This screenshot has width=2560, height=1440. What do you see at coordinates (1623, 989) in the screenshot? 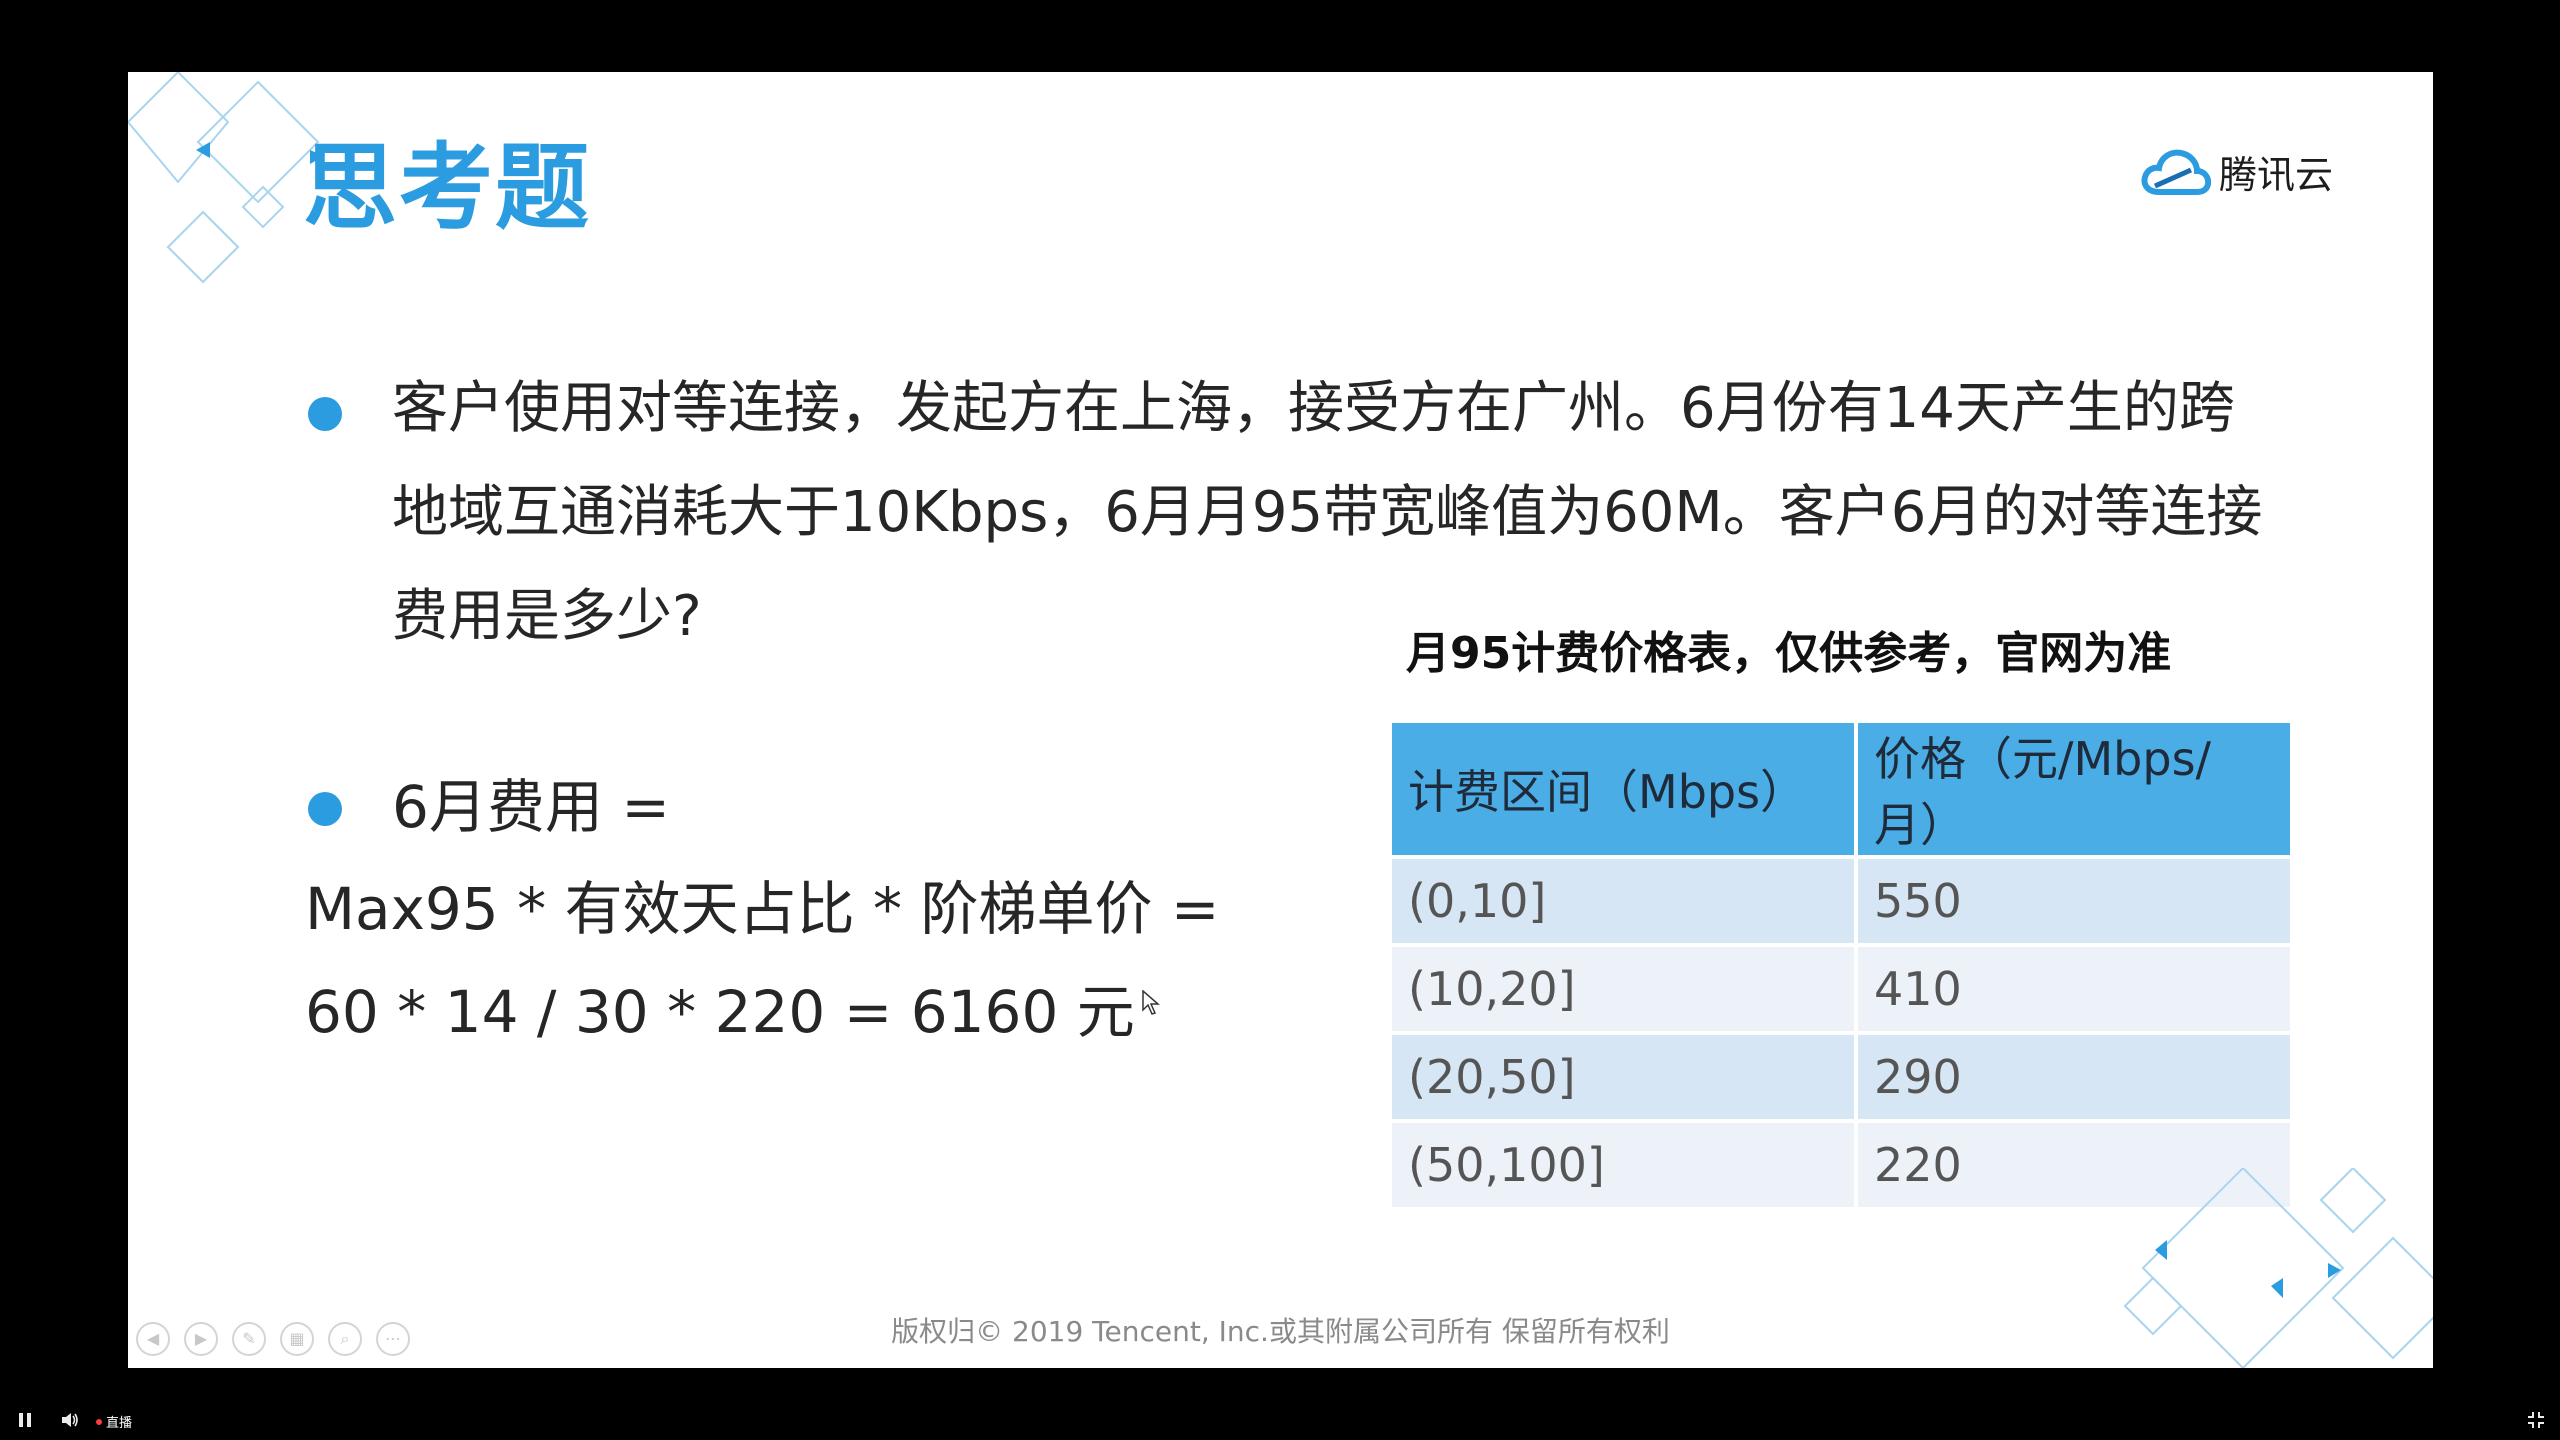
I see `cell-range: (10,20]` at bounding box center [1623, 989].